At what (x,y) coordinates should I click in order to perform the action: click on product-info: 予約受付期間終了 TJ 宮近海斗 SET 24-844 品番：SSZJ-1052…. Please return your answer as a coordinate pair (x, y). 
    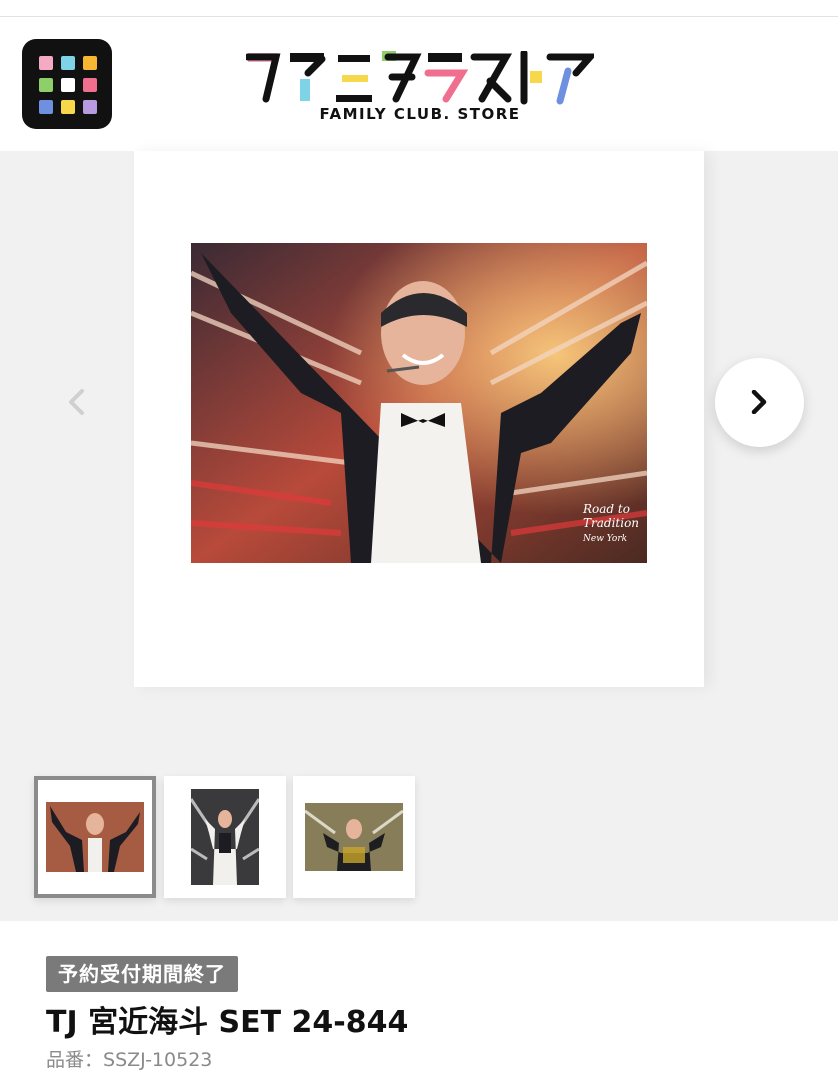
    Looking at the image, I should click on (419, 1000).